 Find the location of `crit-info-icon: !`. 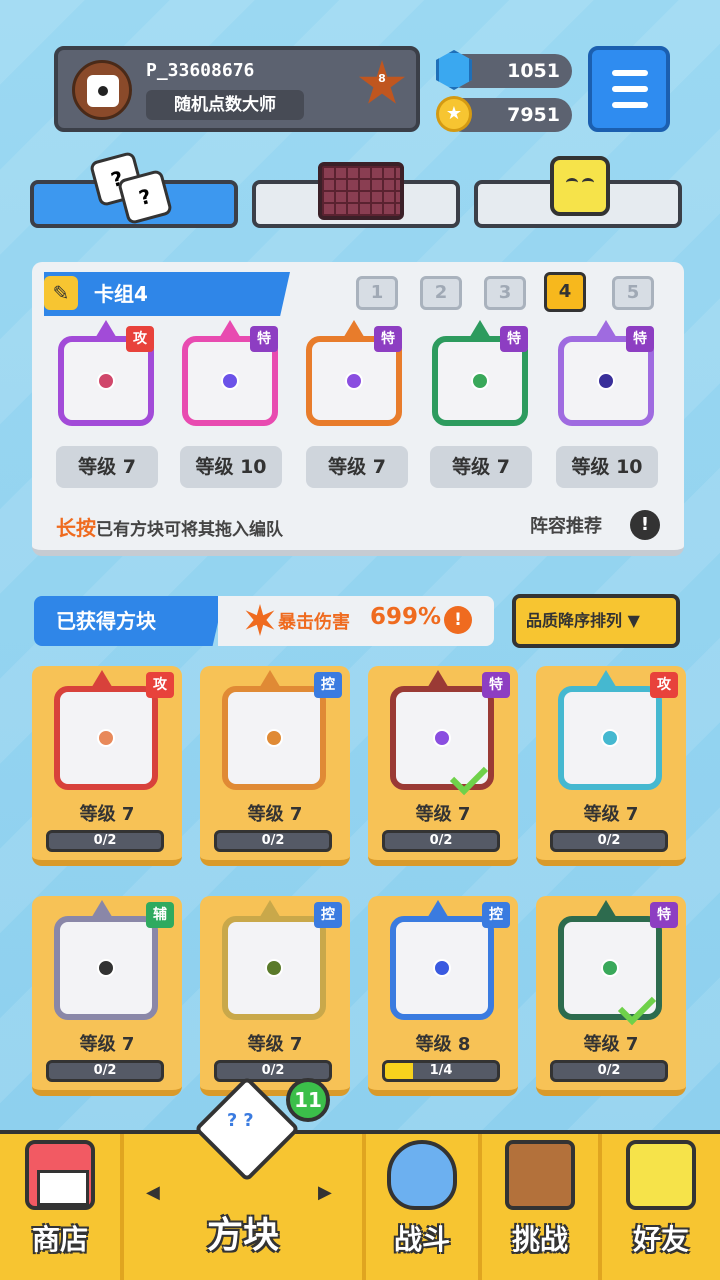

crit-info-icon: ! is located at coordinates (458, 620).